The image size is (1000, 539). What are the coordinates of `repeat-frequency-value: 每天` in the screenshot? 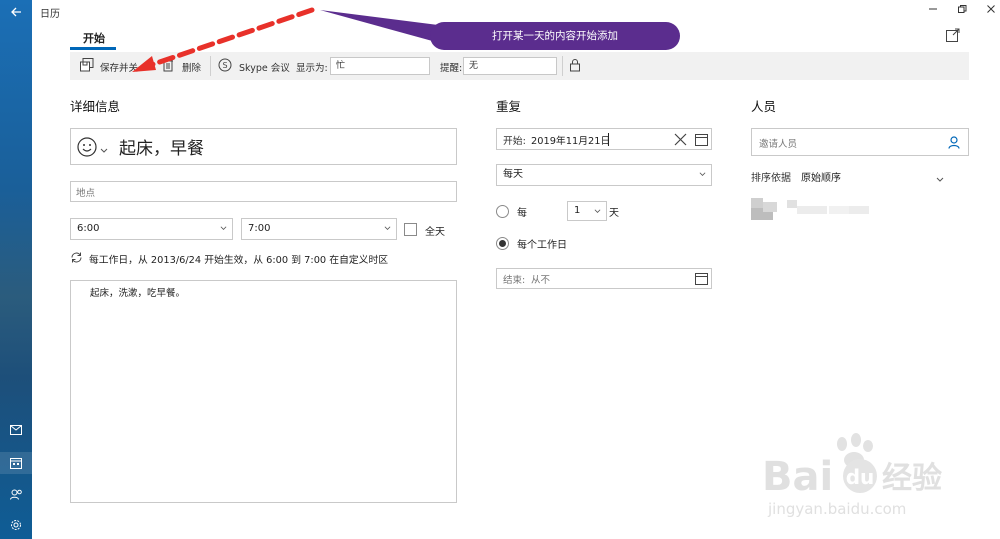 It's located at (513, 174).